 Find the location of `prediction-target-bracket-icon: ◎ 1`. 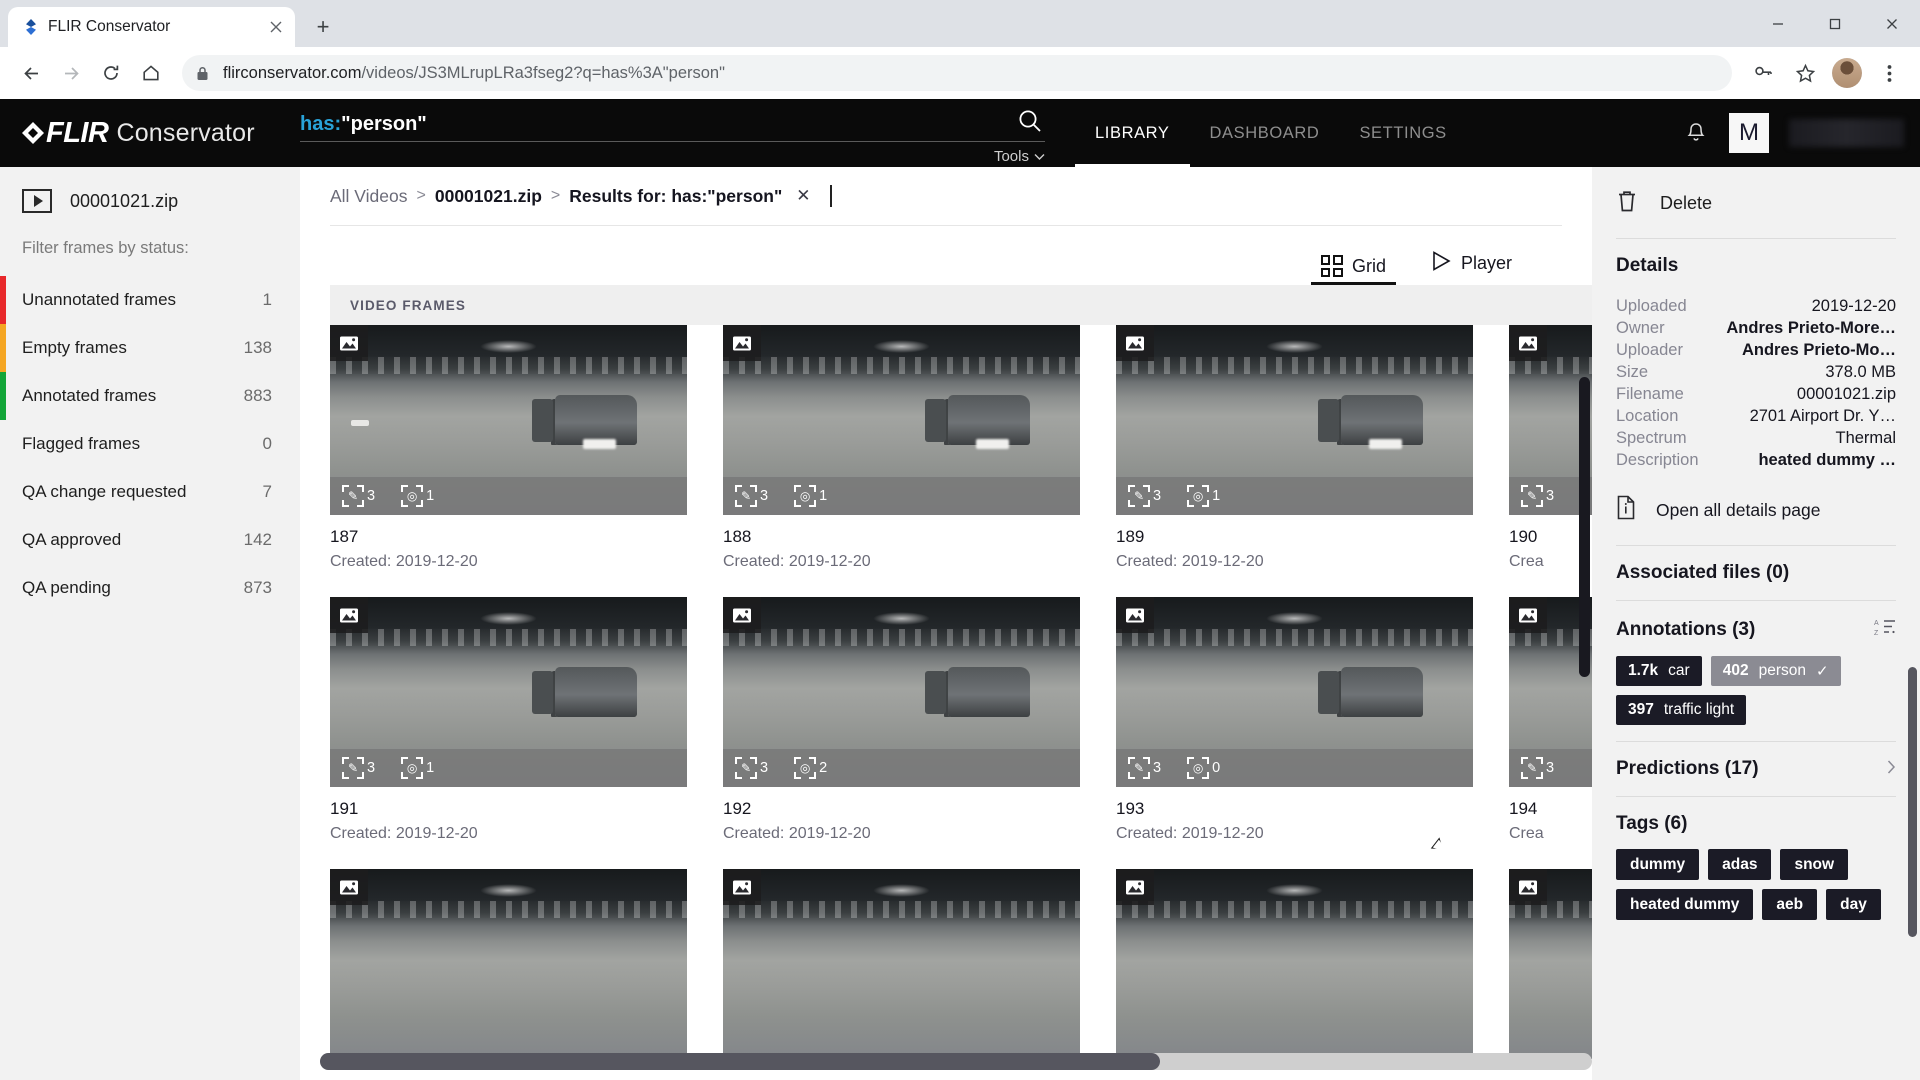

prediction-target-bracket-icon: ◎ 1 is located at coordinates (417, 496).